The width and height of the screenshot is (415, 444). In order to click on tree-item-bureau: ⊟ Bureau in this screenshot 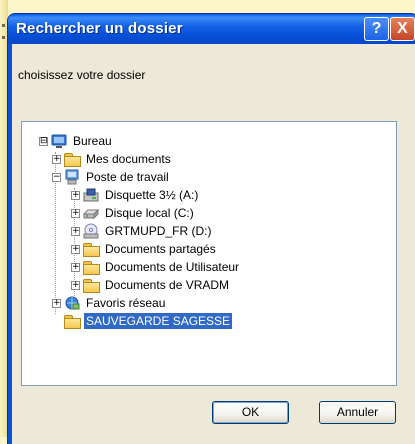, I will do `click(74, 141)`.